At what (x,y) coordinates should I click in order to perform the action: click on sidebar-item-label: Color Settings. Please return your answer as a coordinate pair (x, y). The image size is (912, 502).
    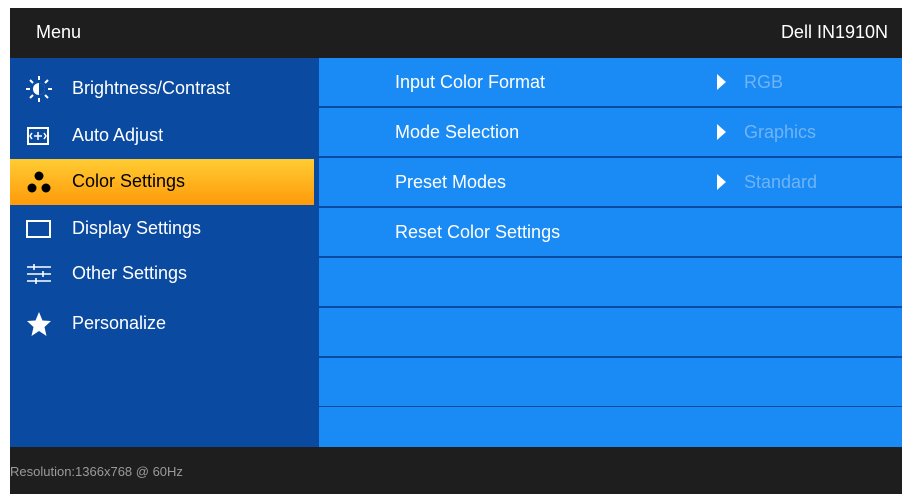
    Looking at the image, I should click on (129, 181).